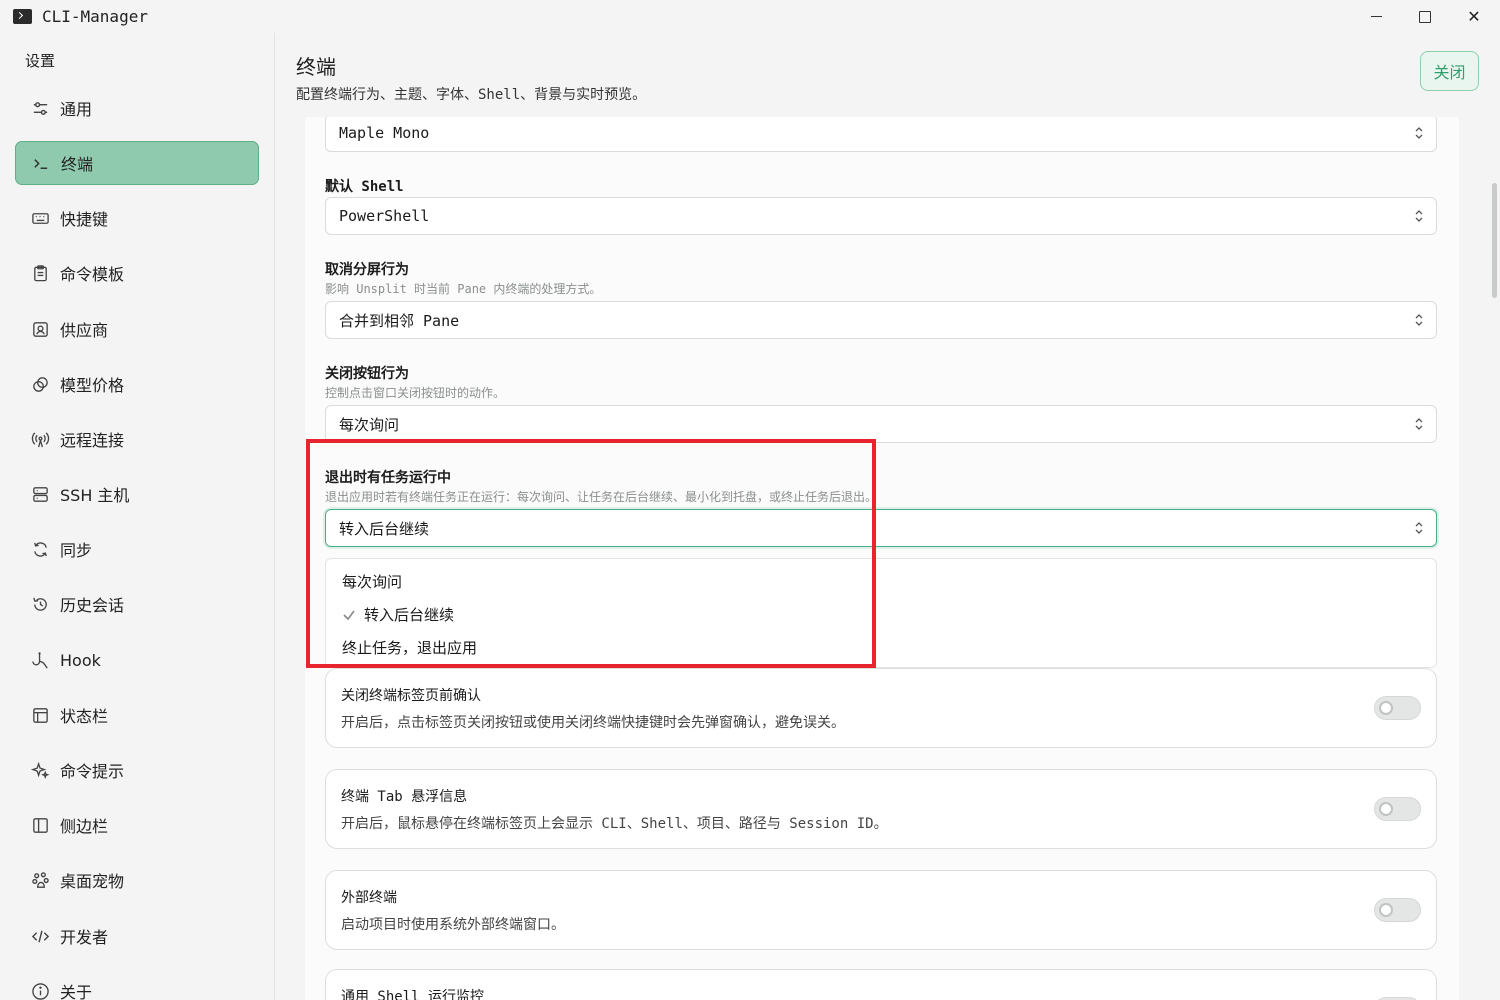  What do you see at coordinates (384, 133) in the screenshot?
I see `select-value: Maple Mono` at bounding box center [384, 133].